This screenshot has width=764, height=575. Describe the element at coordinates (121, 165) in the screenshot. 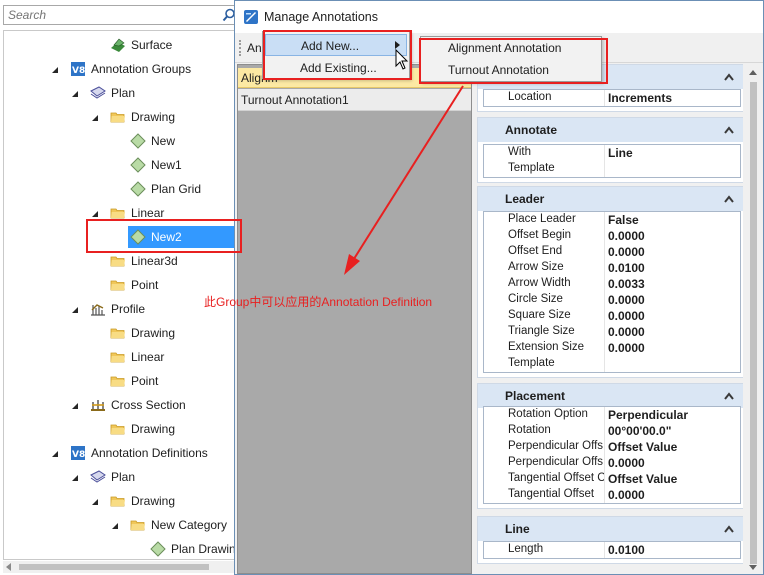

I see `tree-item: New1` at that location.